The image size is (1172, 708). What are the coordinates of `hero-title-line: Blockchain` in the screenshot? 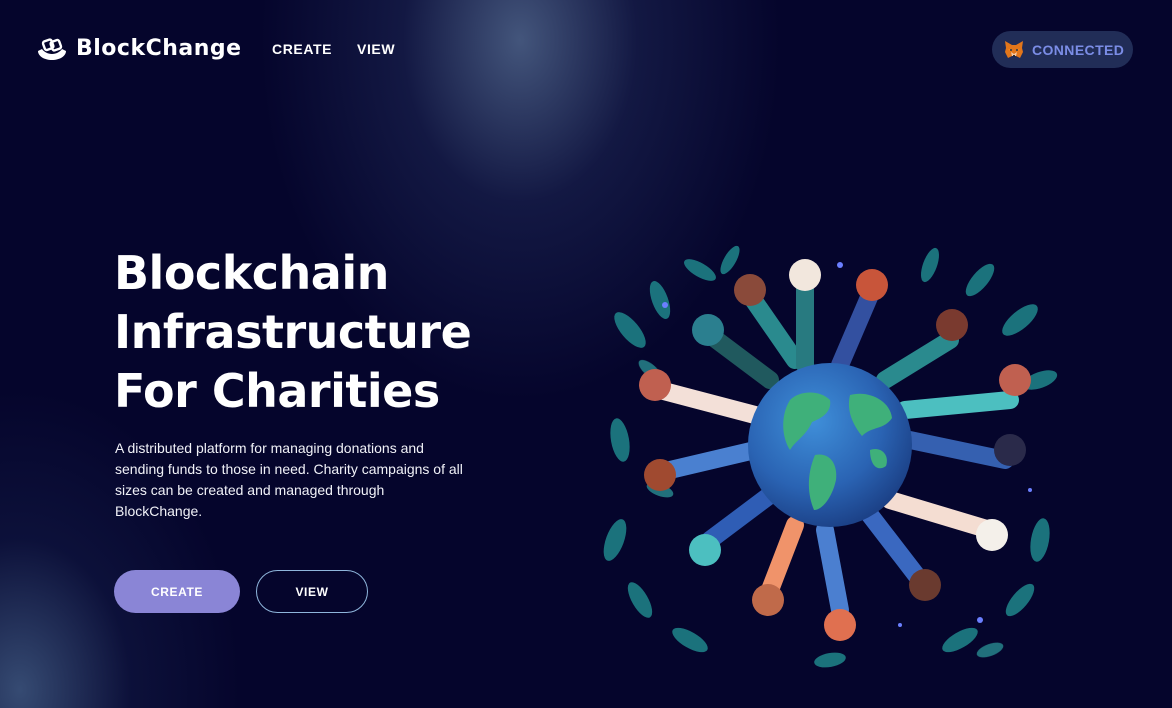 It's located at (251, 273).